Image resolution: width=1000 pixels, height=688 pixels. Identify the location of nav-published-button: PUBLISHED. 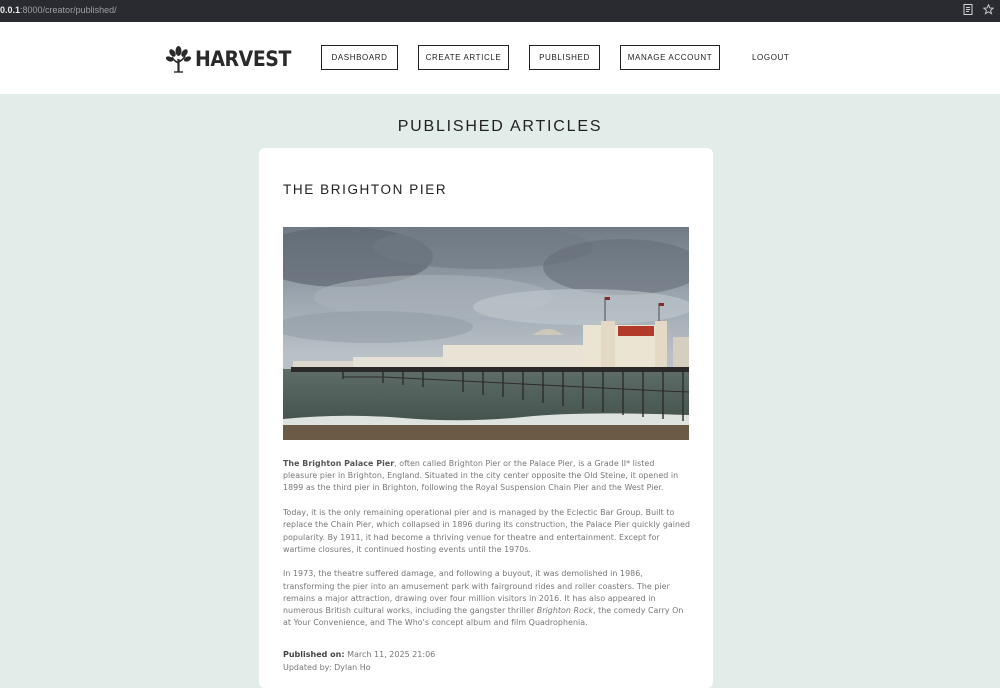
(564, 57).